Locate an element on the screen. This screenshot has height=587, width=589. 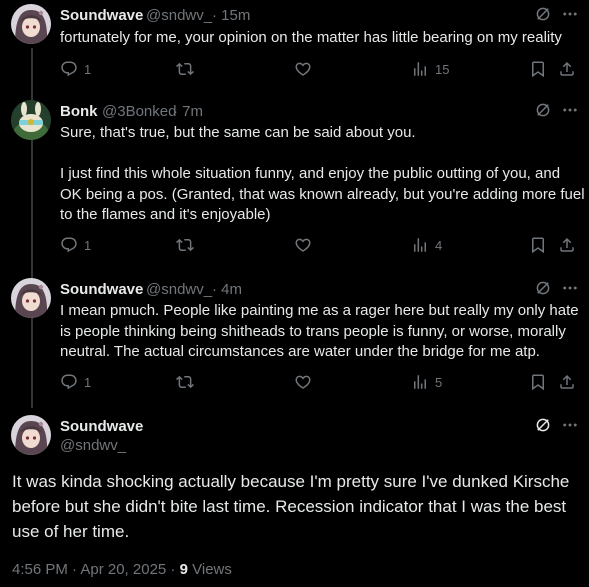
view-count: 5 is located at coordinates (439, 382).